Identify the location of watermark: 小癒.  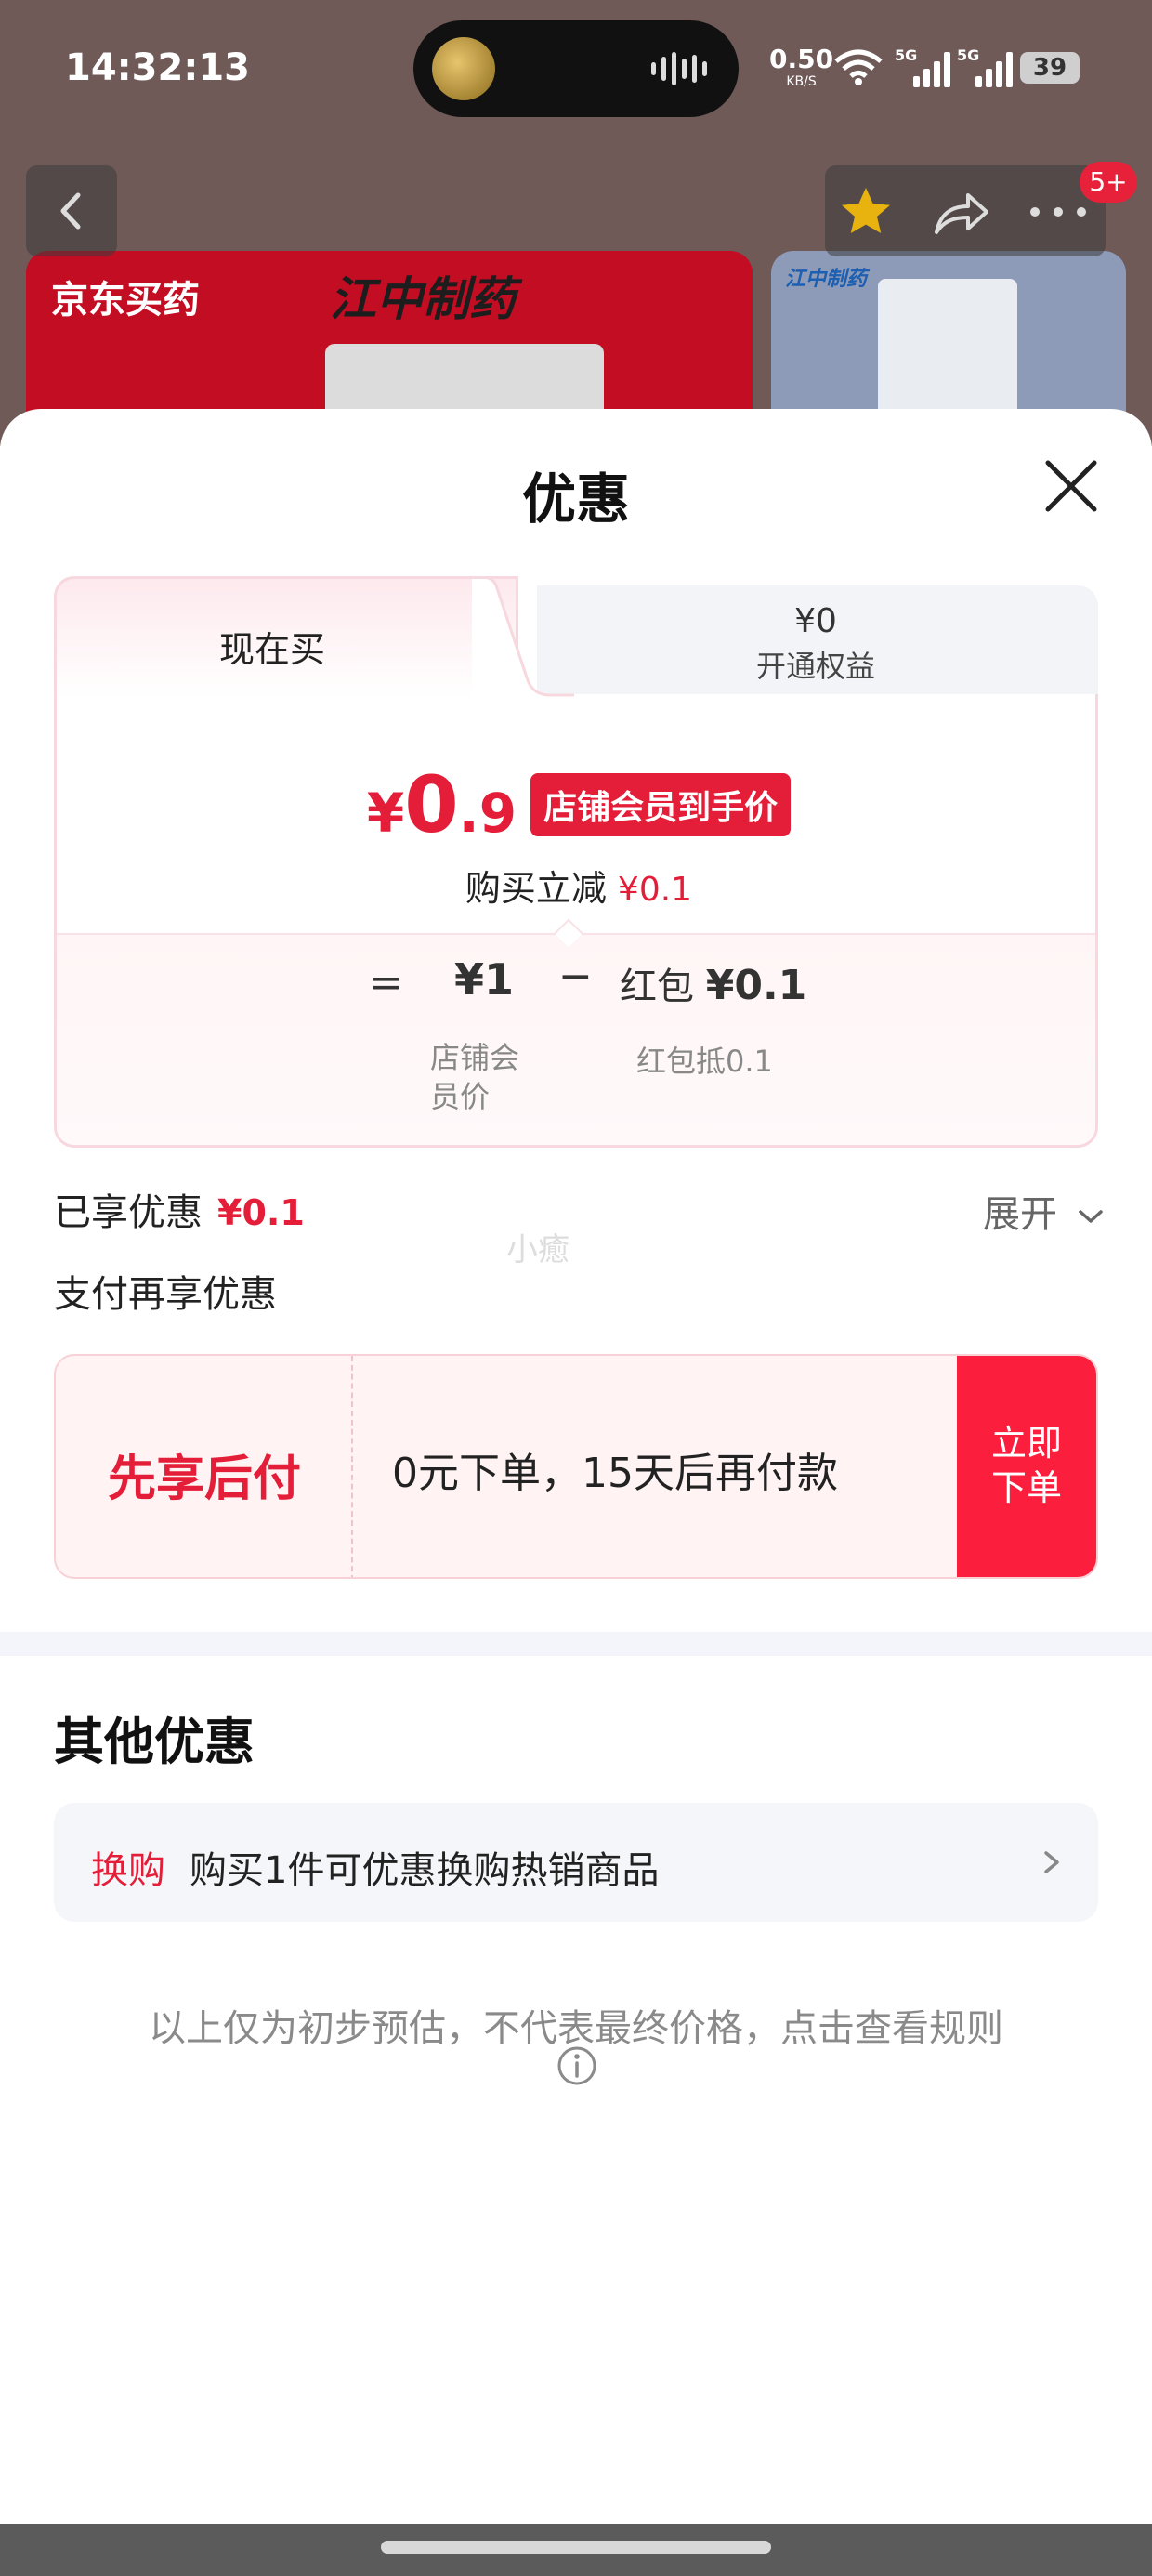
(537, 1249).